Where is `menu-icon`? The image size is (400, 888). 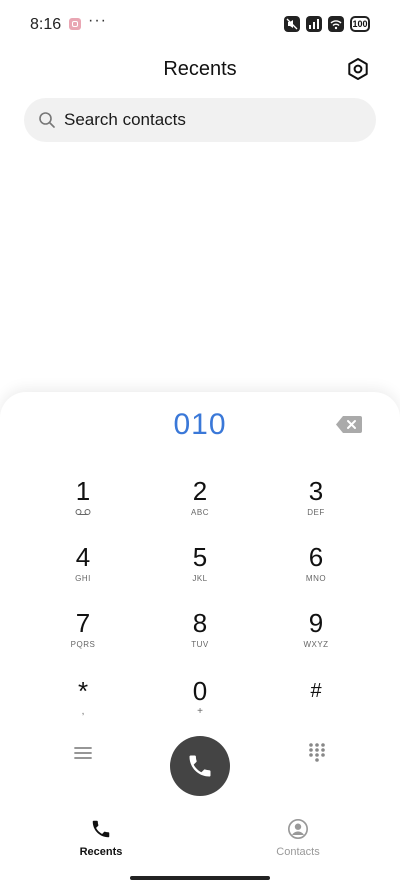
menu-icon is located at coordinates (83, 753).